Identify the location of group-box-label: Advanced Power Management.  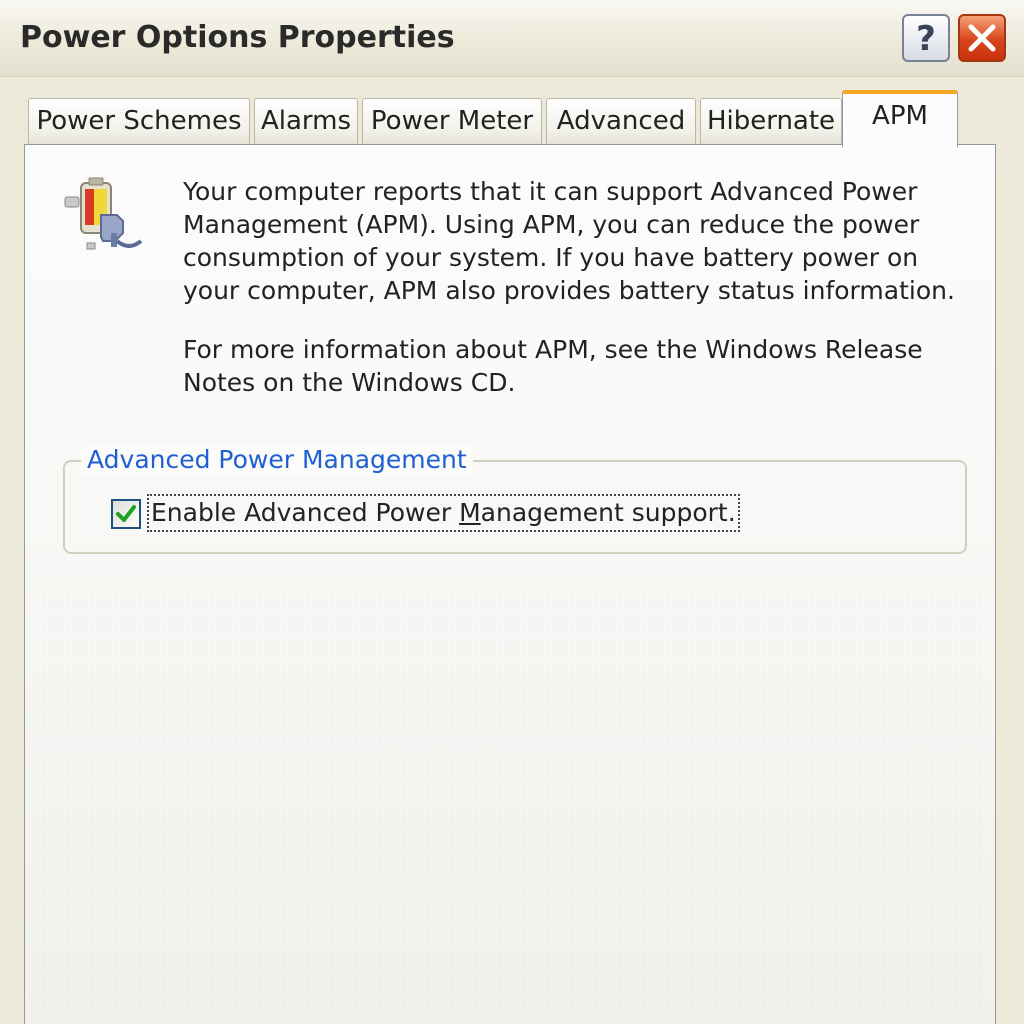
(277, 460).